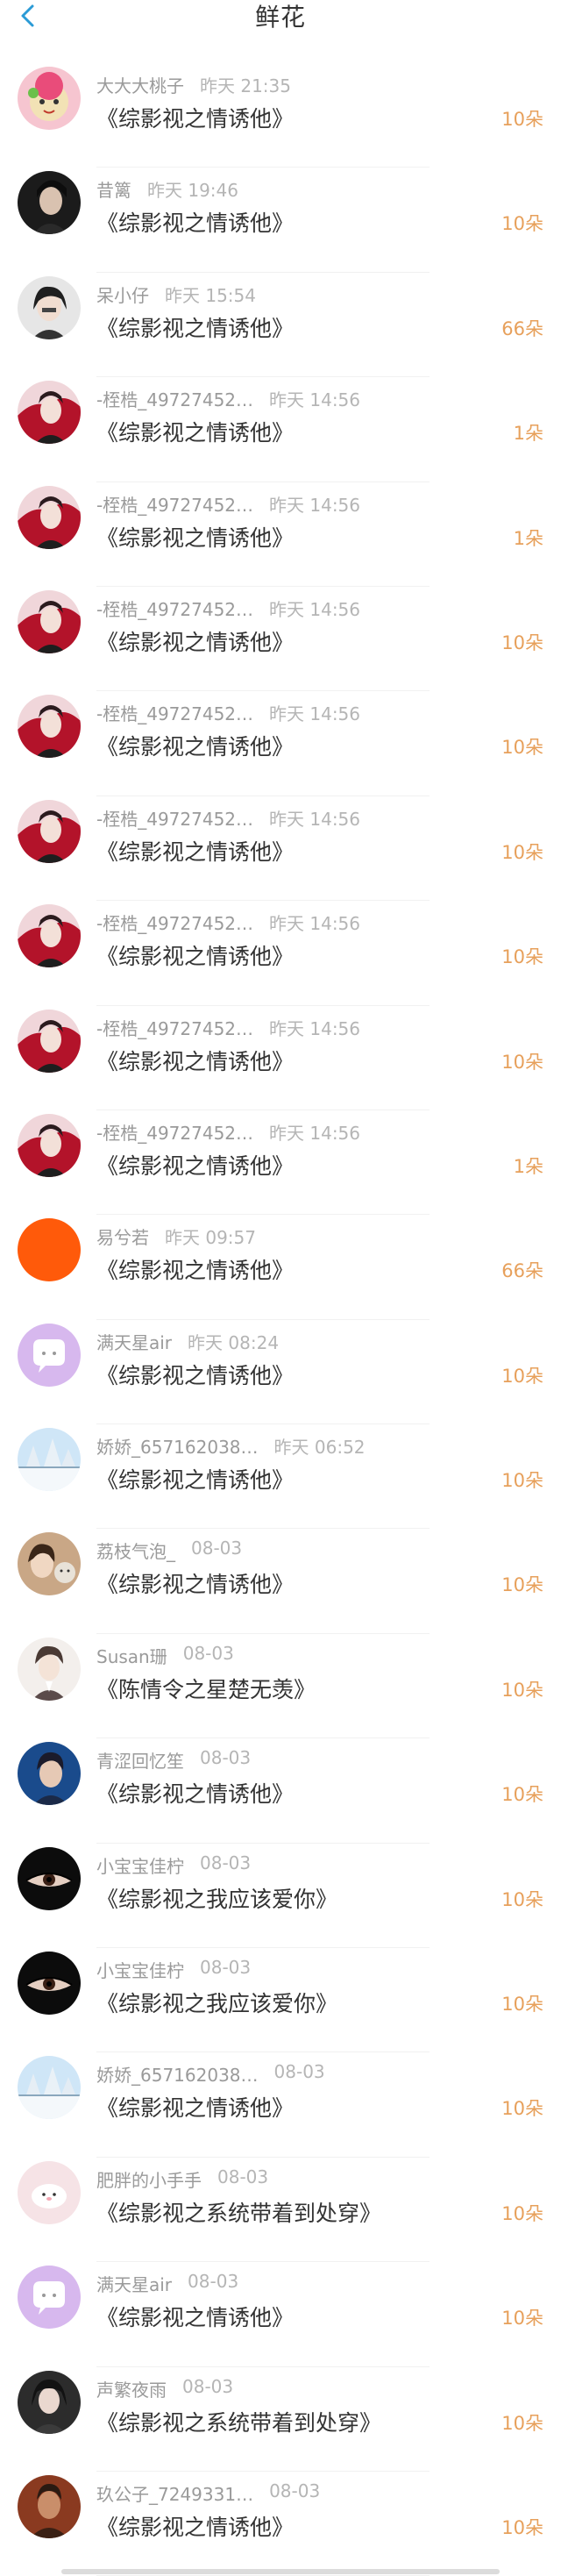 The height and width of the screenshot is (2576, 561). Describe the element at coordinates (122, 1237) in the screenshot. I see `user-name: 易兮若` at that location.